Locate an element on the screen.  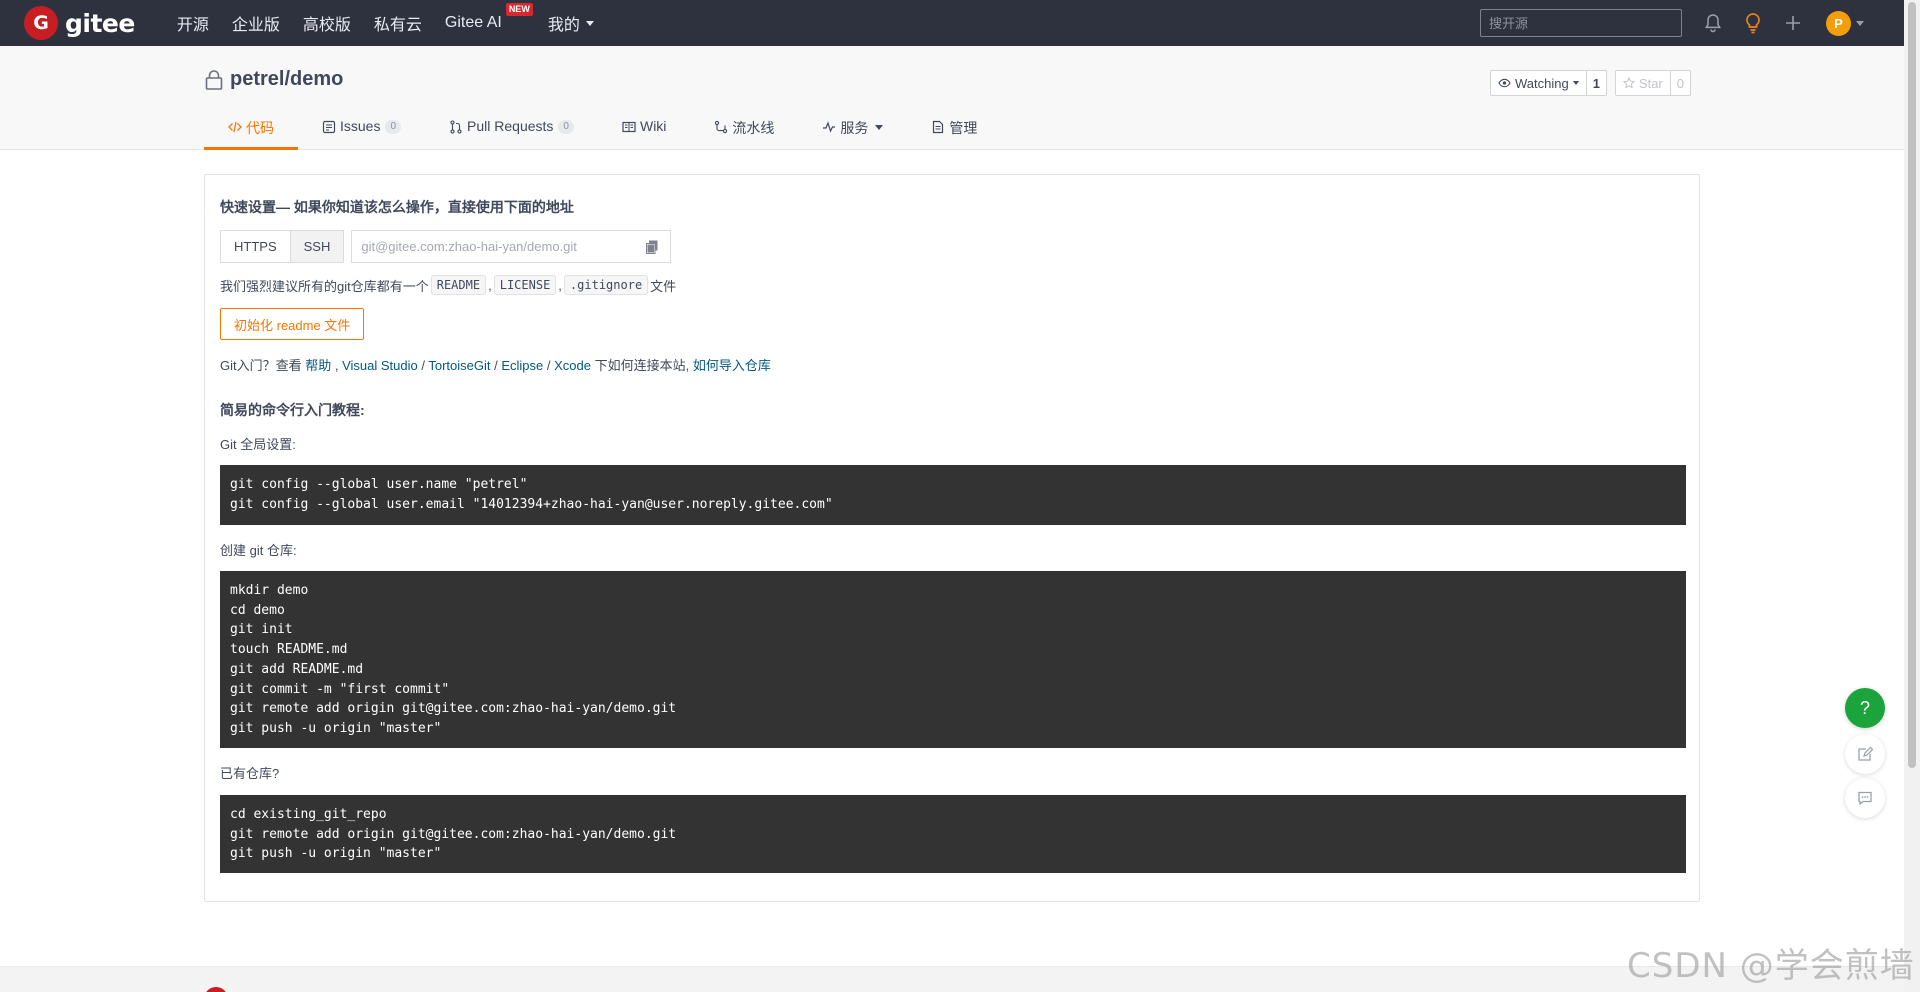
lock-icon is located at coordinates (214, 79).